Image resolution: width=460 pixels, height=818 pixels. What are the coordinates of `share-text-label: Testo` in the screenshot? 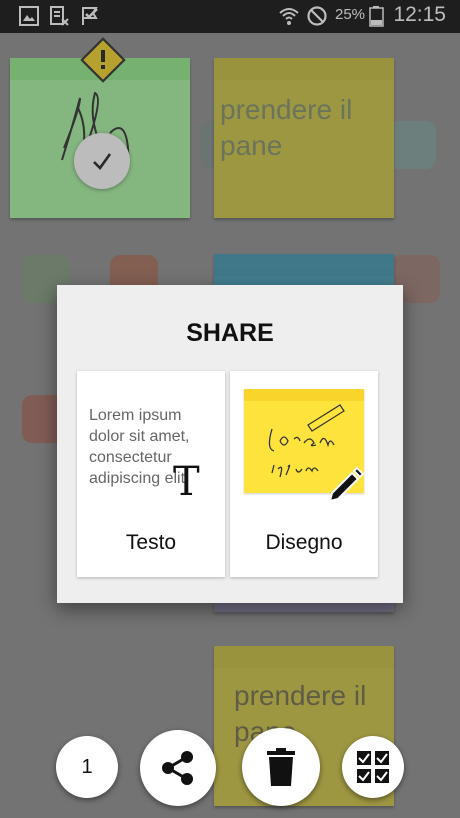 It's located at (151, 542).